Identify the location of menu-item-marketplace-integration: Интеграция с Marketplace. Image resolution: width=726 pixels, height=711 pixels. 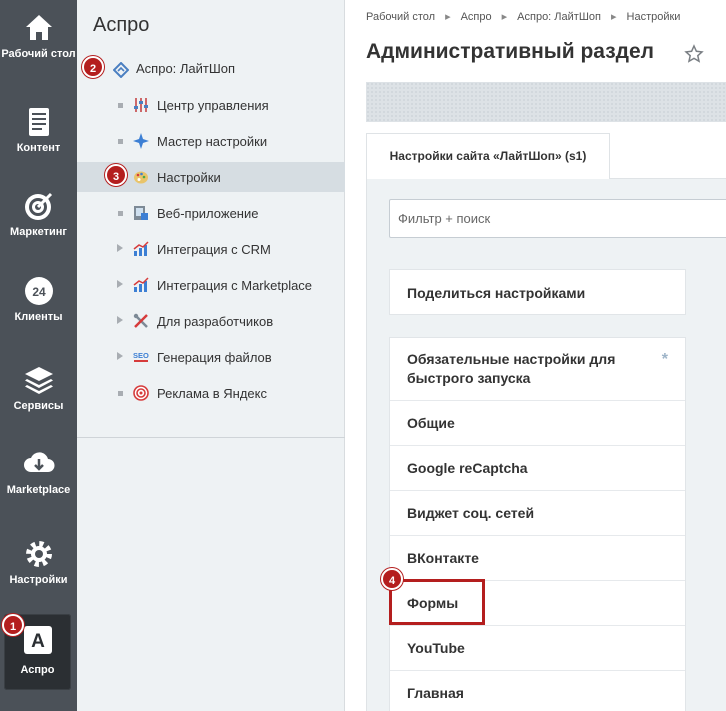
(211, 285).